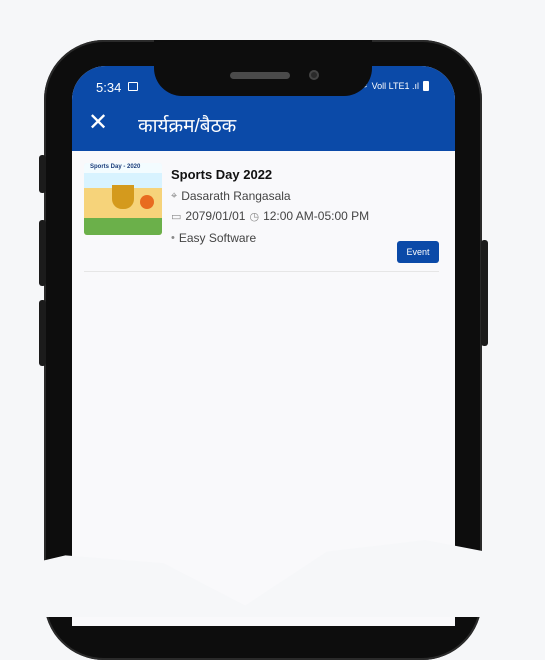  Describe the element at coordinates (316, 216) in the screenshot. I see `event-time: 12:00 AM-05:00 PM` at that location.